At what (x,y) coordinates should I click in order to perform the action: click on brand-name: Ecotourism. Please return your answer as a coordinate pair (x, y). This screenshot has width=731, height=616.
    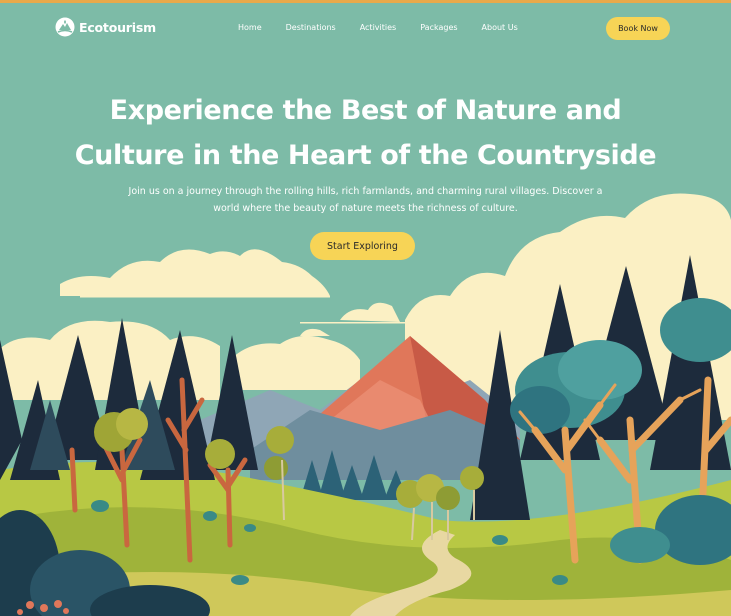
    Looking at the image, I should click on (117, 27).